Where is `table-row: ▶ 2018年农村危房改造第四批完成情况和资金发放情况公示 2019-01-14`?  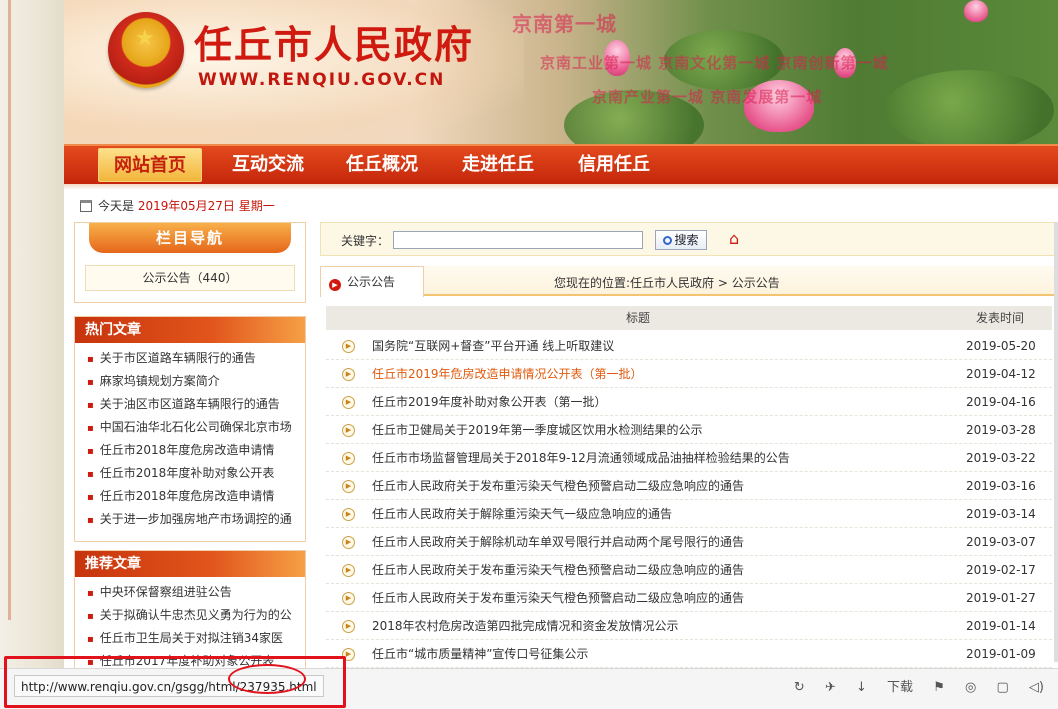 table-row: ▶ 2018年农村危房改造第四批完成情况和资金发放情况公示 2019-01-14 is located at coordinates (689, 626).